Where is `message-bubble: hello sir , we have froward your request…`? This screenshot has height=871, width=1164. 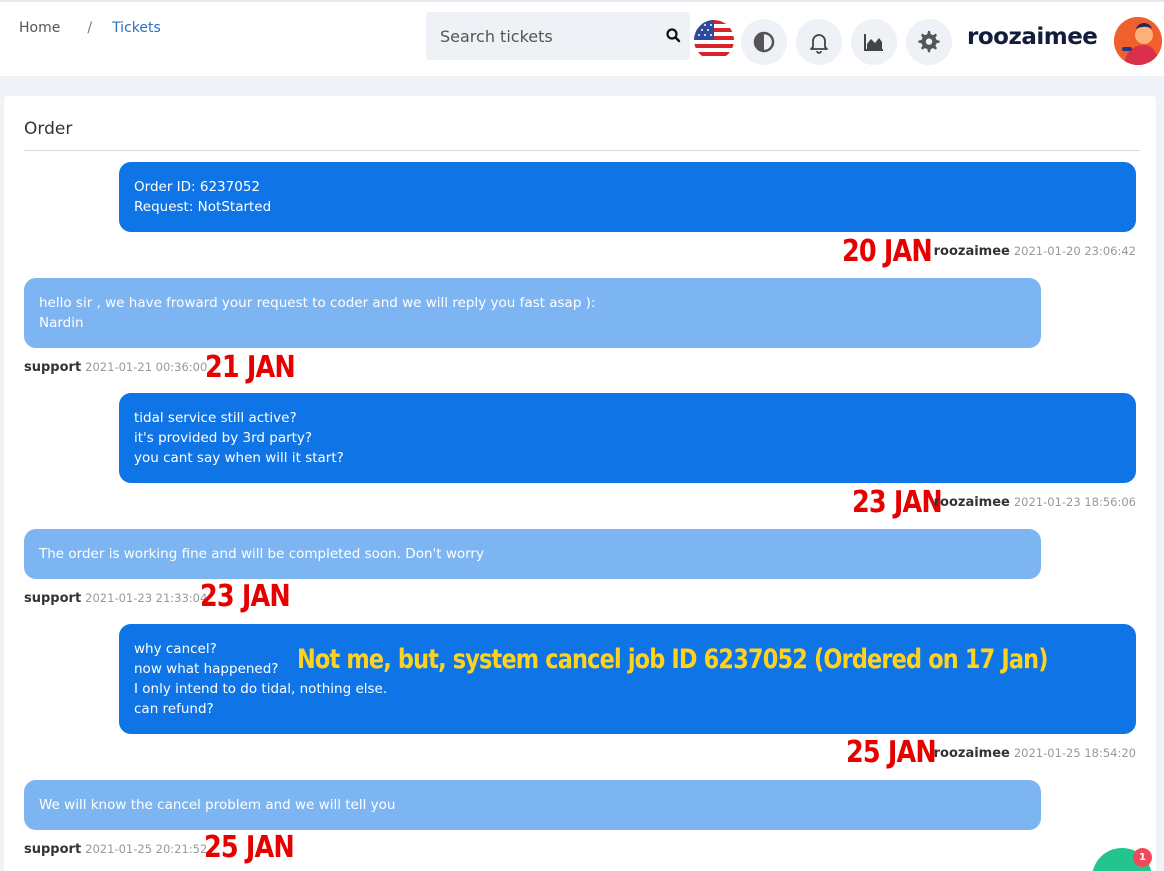
message-bubble: hello sir , we have froward your request… is located at coordinates (532, 313).